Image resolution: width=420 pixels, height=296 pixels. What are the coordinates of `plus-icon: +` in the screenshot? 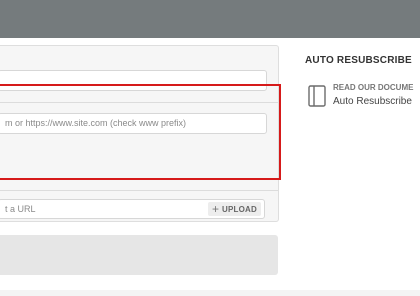 It's located at (216, 209).